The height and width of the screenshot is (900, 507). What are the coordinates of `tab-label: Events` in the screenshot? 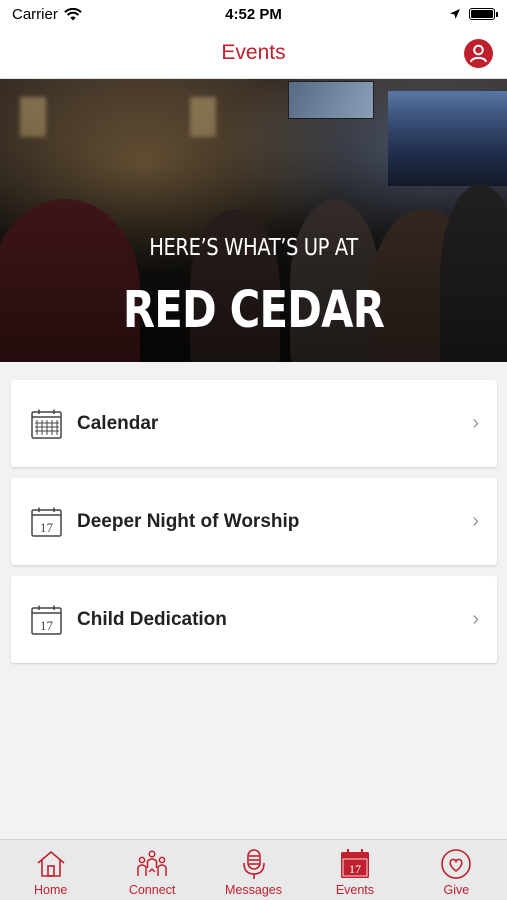 It's located at (355, 890).